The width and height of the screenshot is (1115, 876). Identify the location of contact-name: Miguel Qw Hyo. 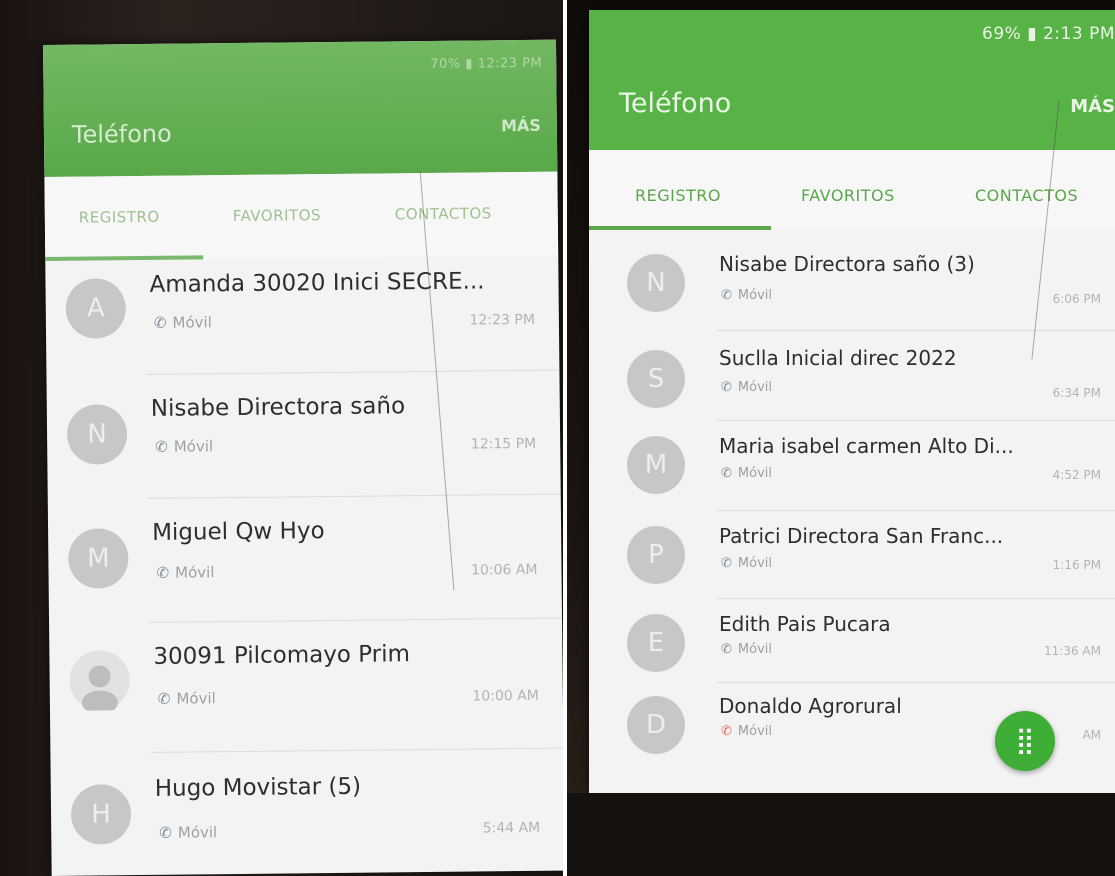
(238, 532).